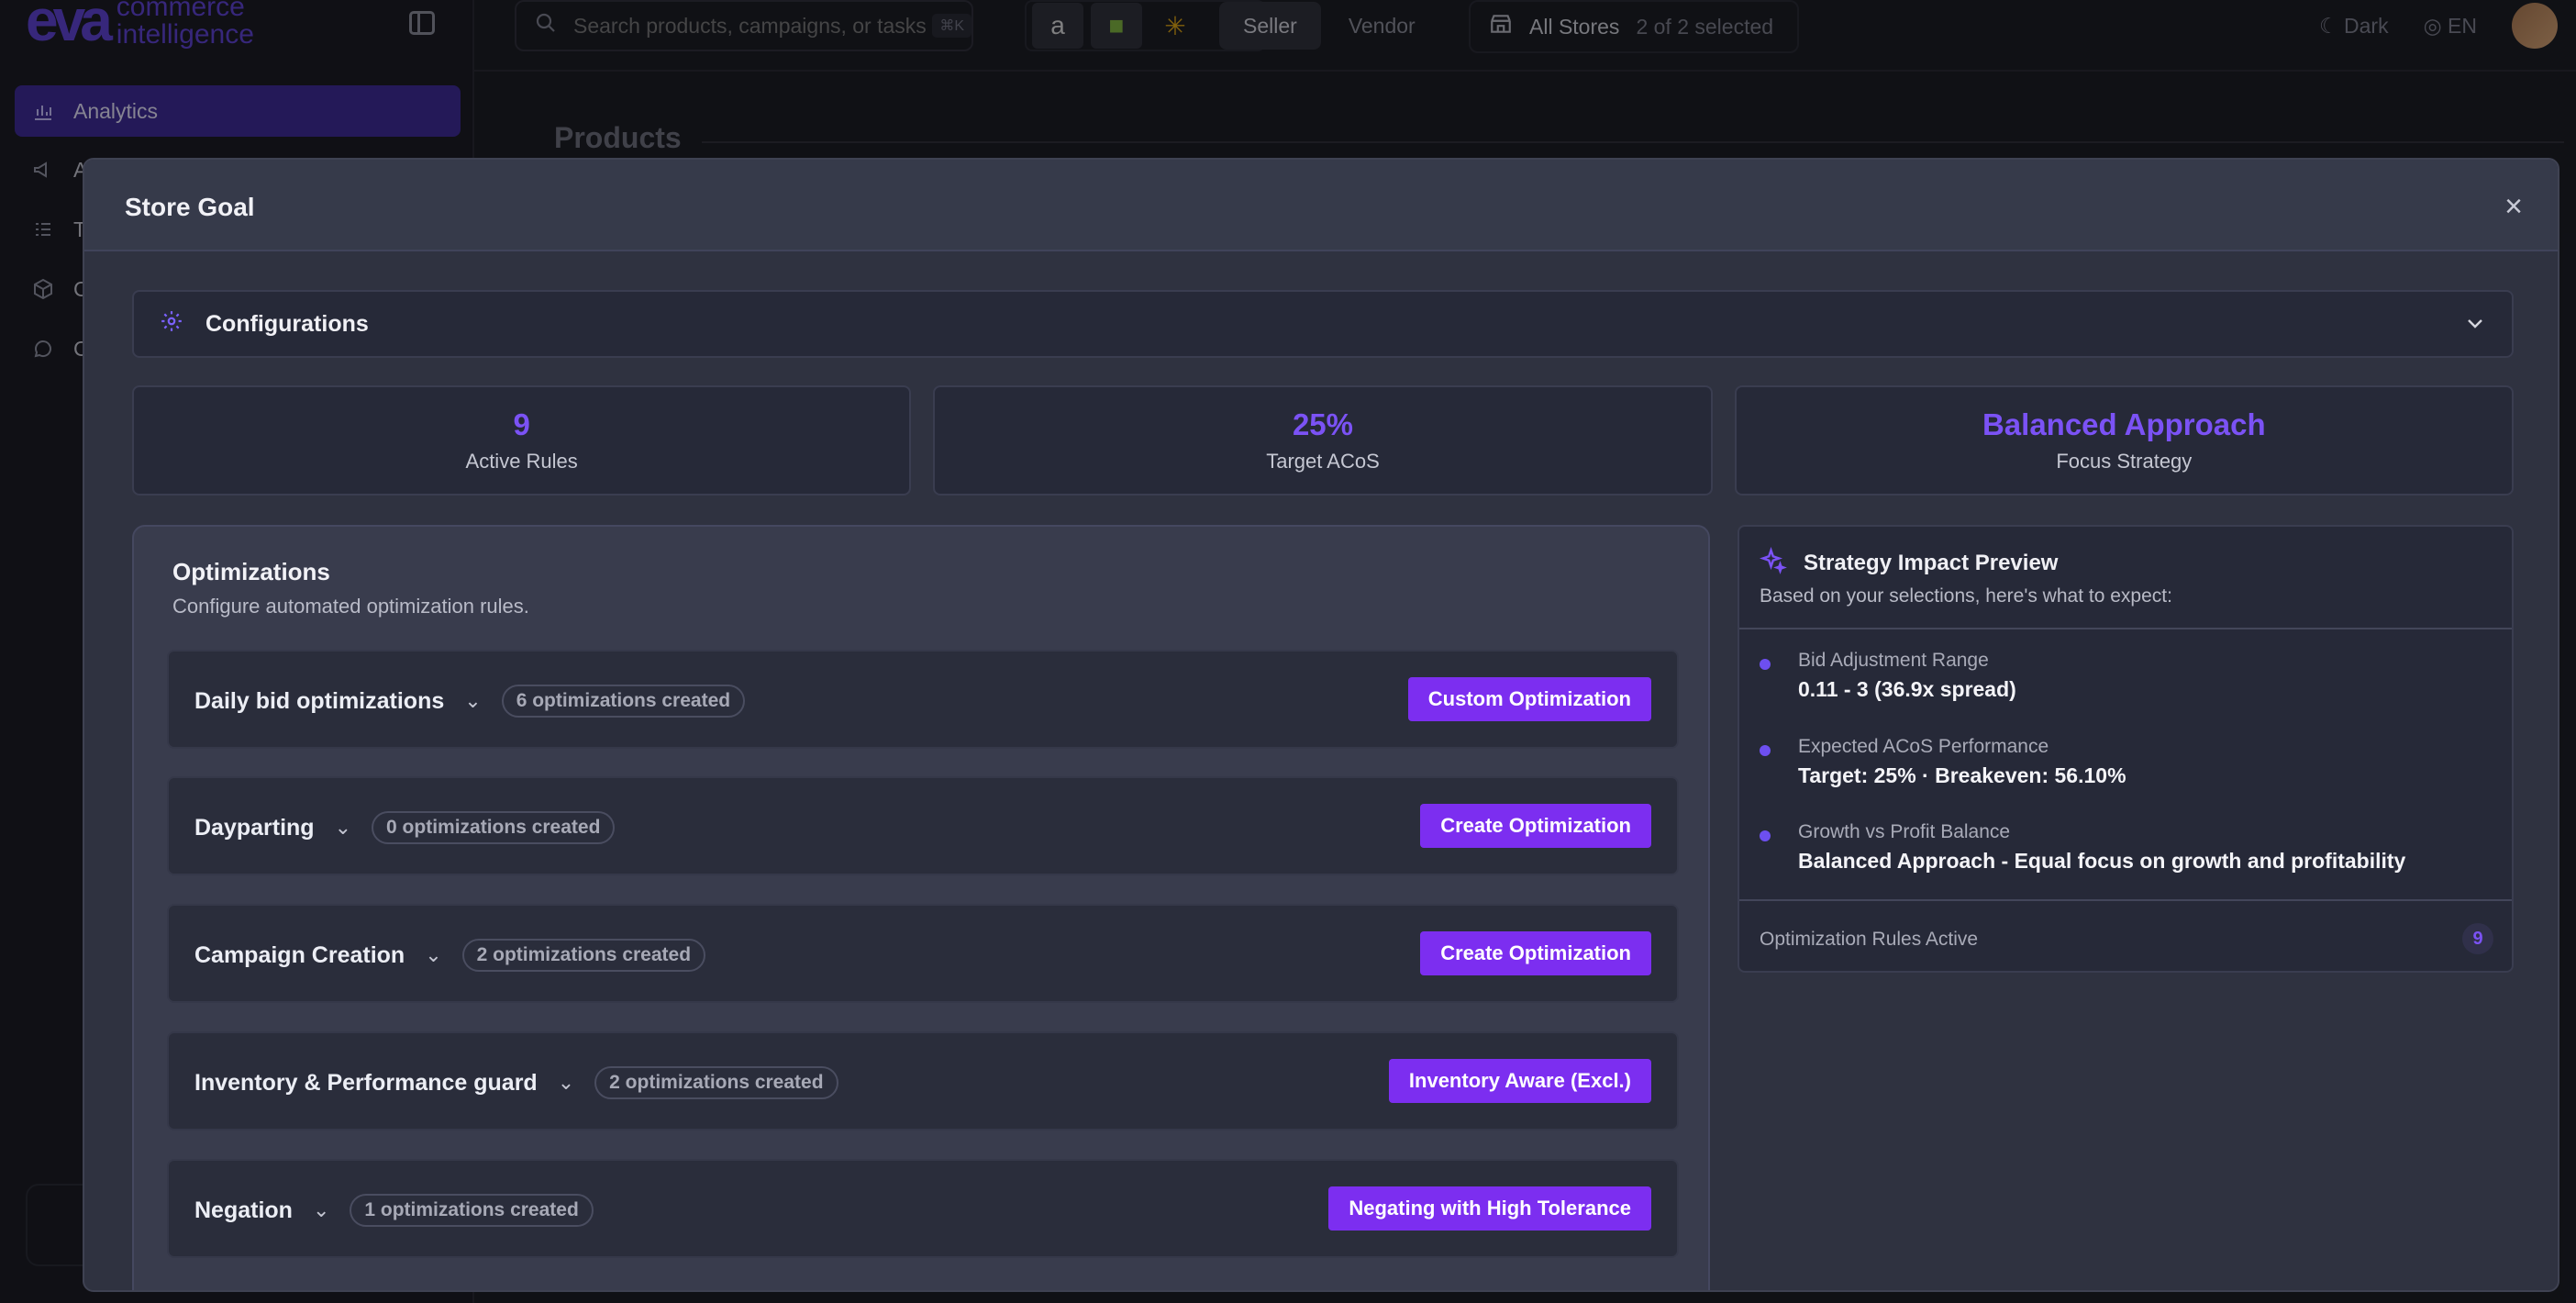 Image resolution: width=2576 pixels, height=1303 pixels. Describe the element at coordinates (1923, 746) in the screenshot. I see `impact-item-label: Expected ACoS Performance` at that location.